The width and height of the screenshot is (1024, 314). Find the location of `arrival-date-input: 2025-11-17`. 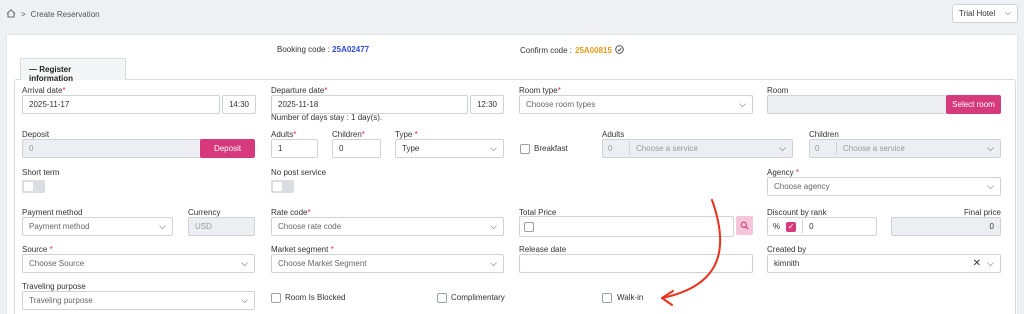

arrival-date-input: 2025-11-17 is located at coordinates (121, 104).